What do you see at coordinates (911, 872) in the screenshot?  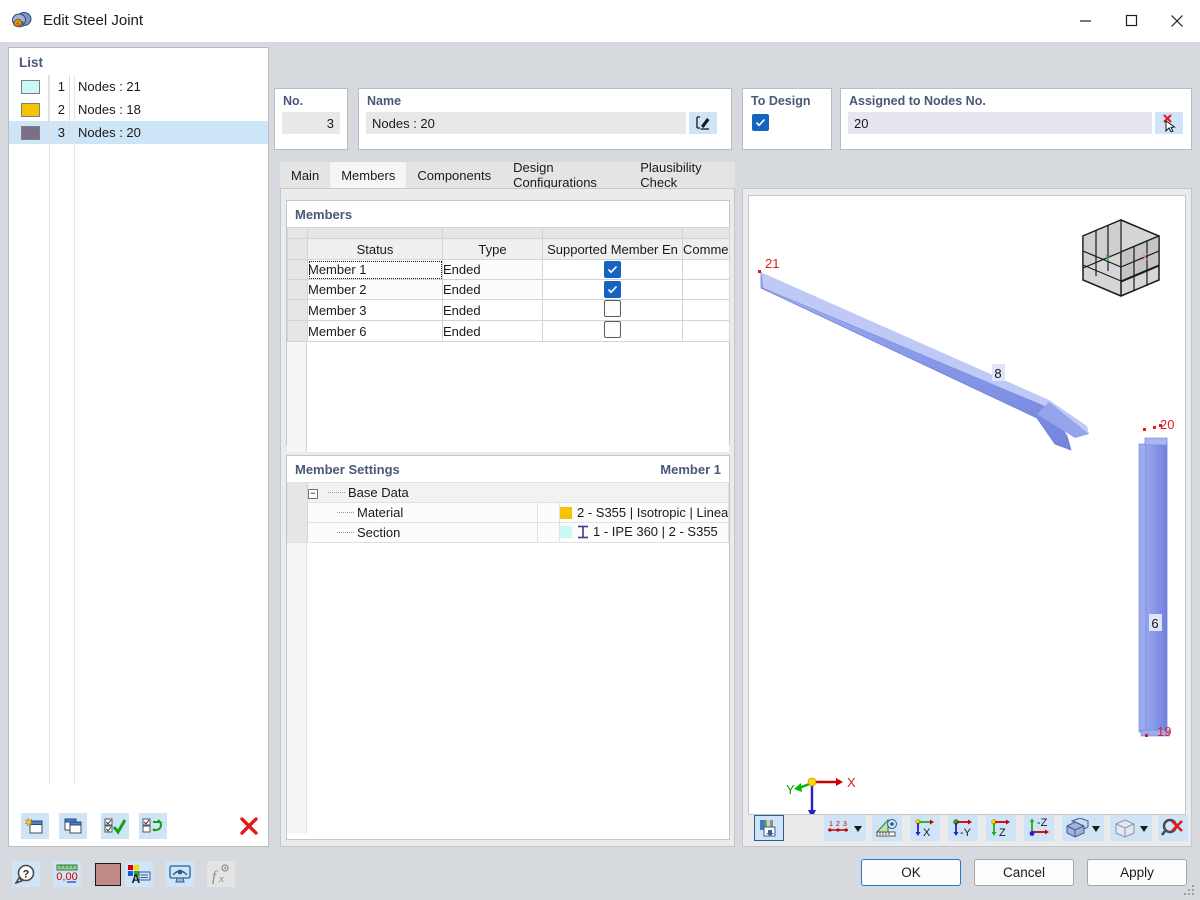 I see `ok-button: OK` at bounding box center [911, 872].